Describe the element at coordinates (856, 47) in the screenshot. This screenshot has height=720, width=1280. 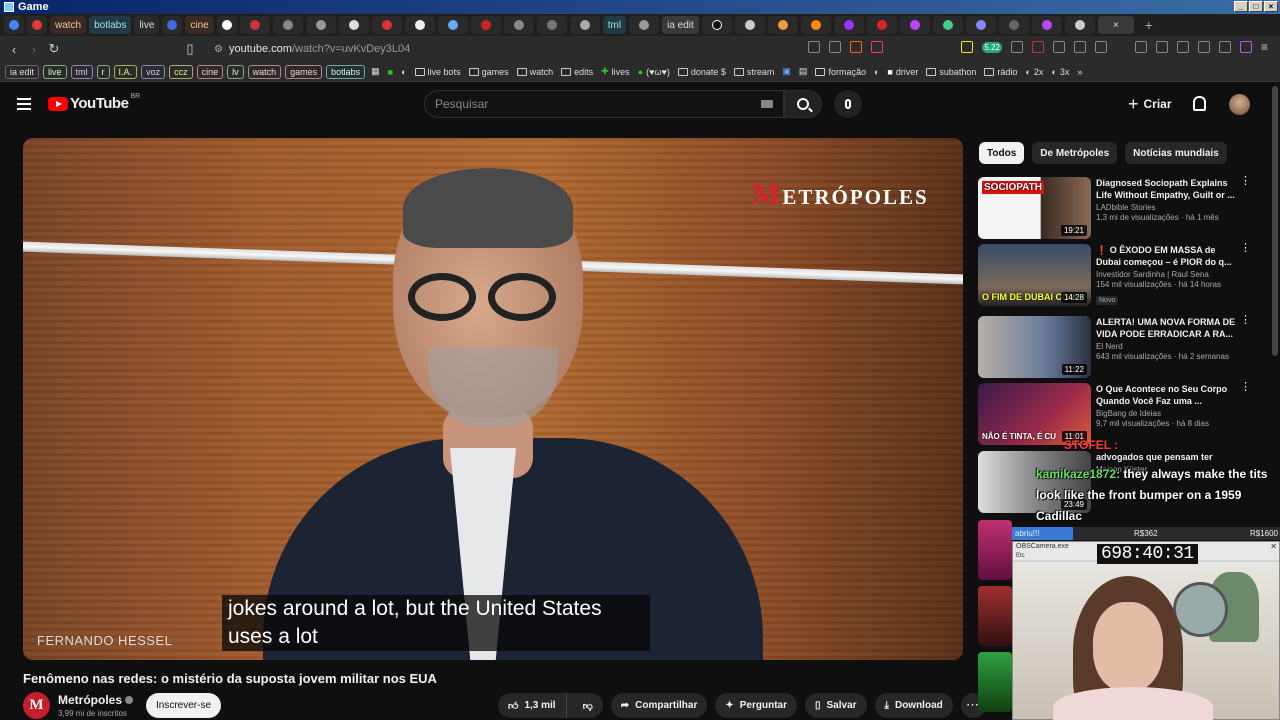
I see `brave-shield-icon` at that location.